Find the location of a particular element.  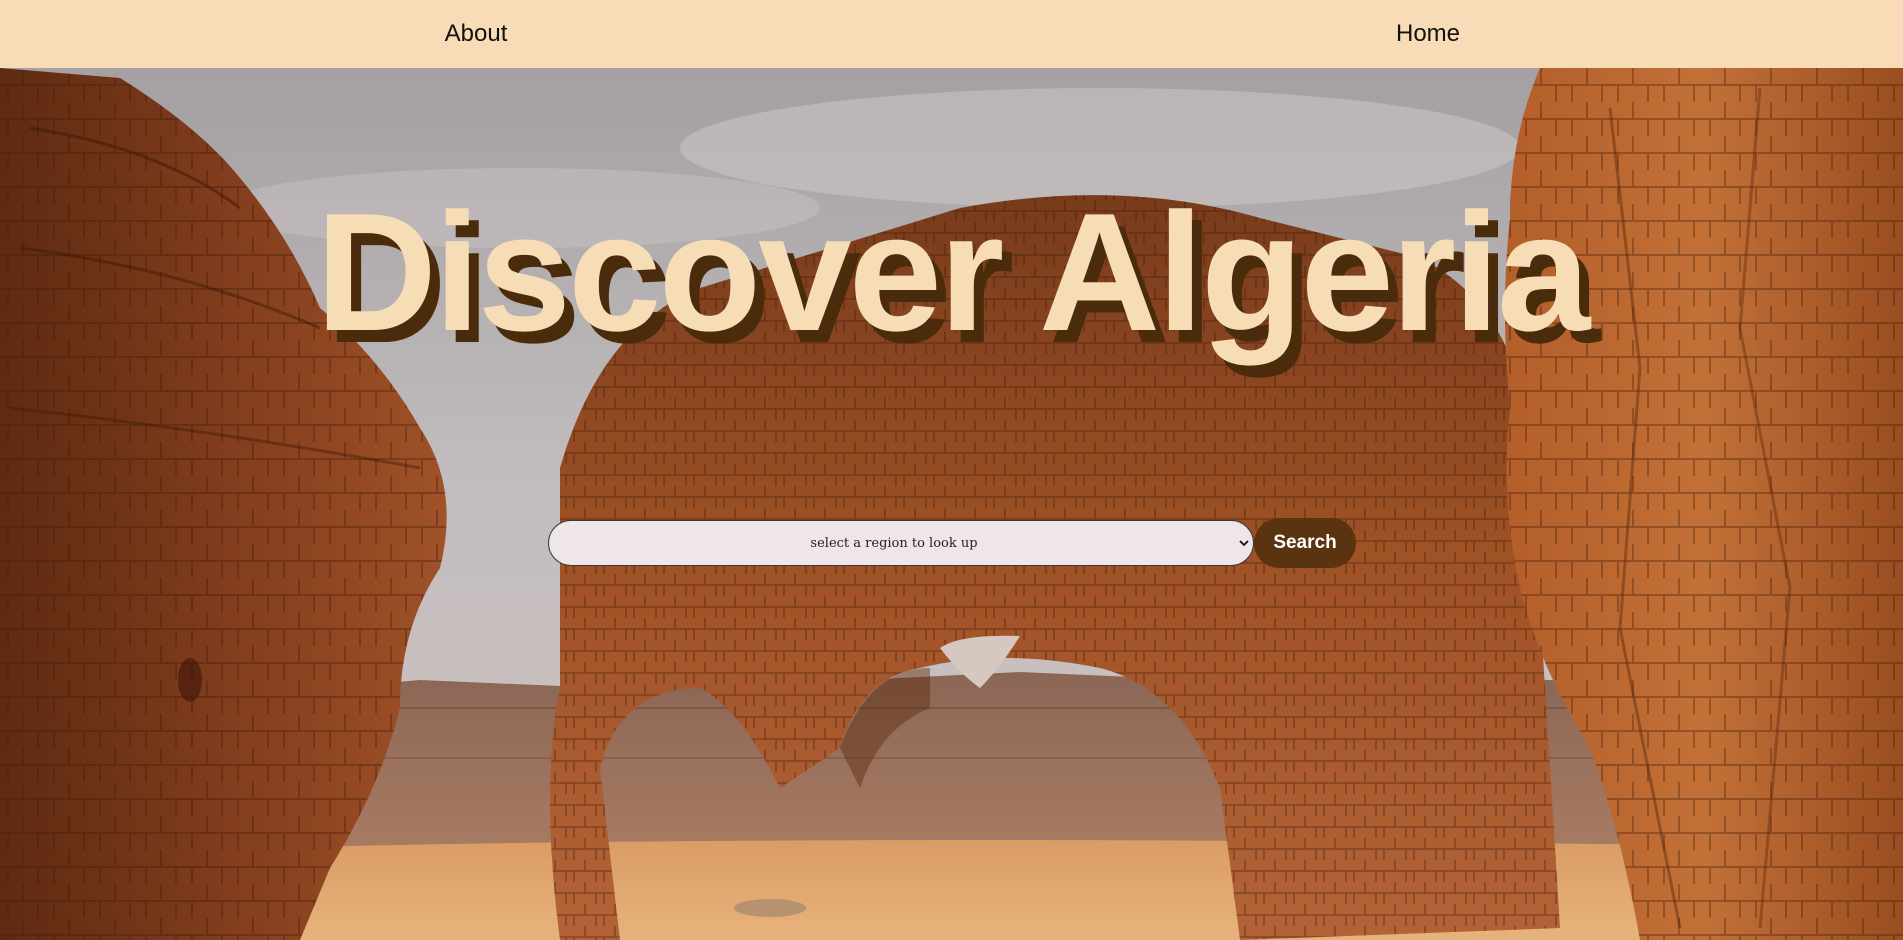

region-select: select a region to look up is located at coordinates (901, 543).